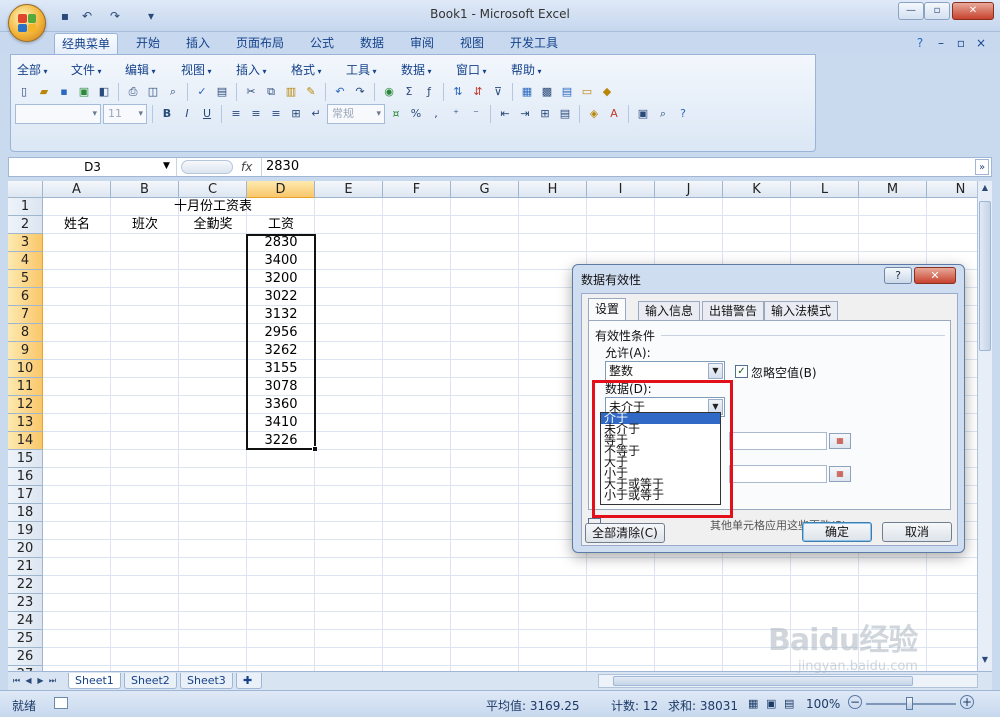 The width and height of the screenshot is (1000, 717). I want to click on next-sheet-icon: ▶, so click(40, 681).